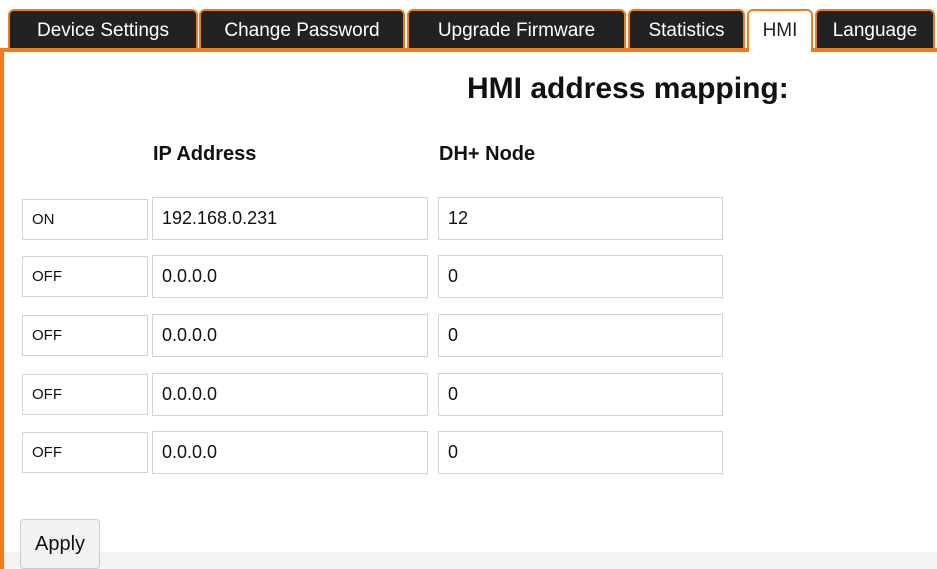  What do you see at coordinates (487, 154) in the screenshot?
I see `dh-node-column-header: DH+ Node` at bounding box center [487, 154].